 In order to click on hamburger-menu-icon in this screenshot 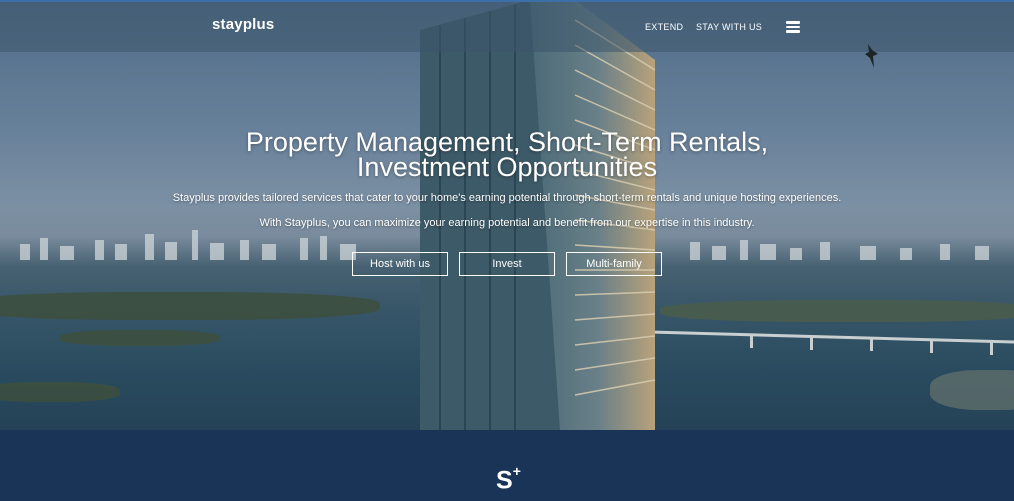, I will do `click(793, 27)`.